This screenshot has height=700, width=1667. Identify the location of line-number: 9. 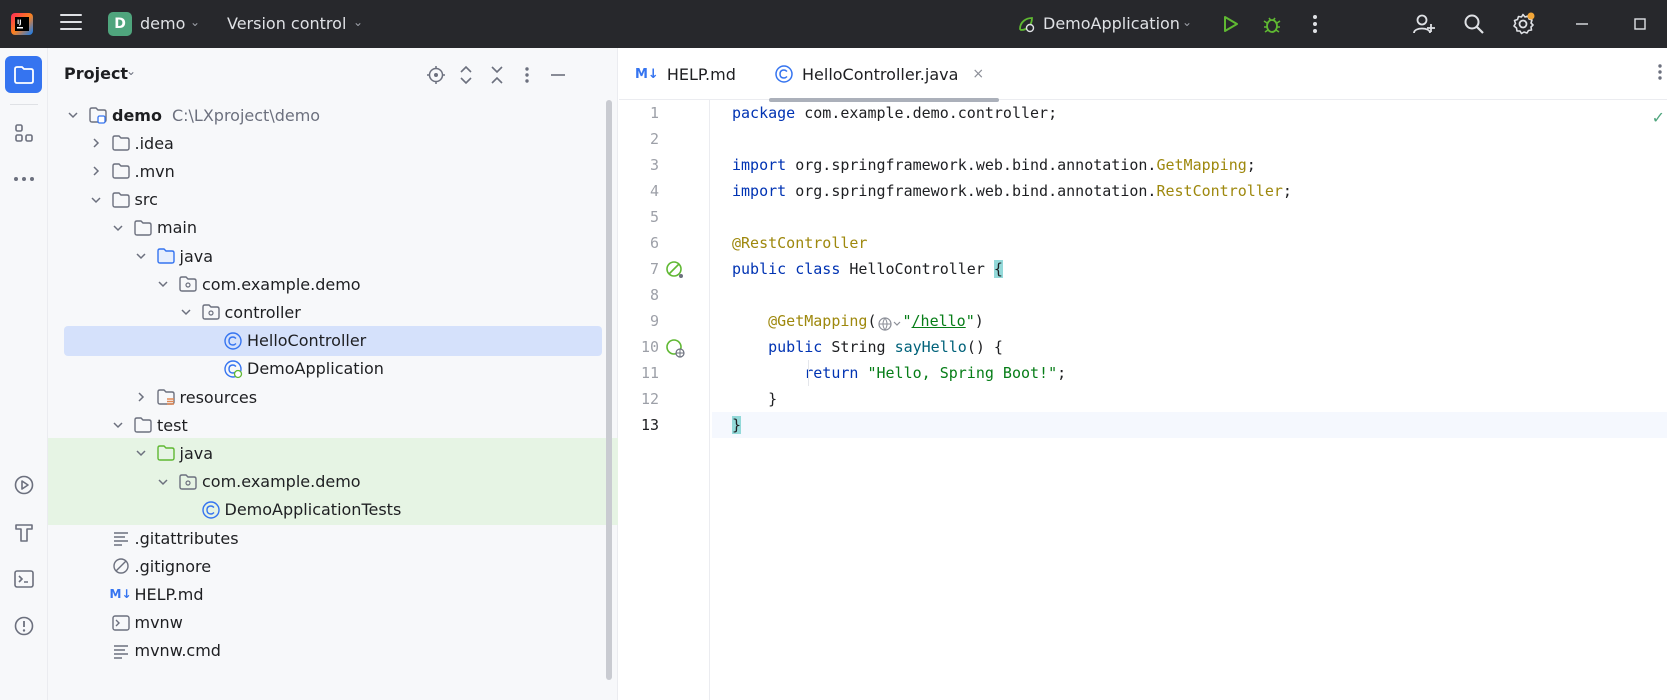
(639, 321).